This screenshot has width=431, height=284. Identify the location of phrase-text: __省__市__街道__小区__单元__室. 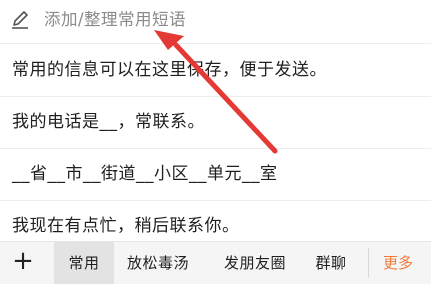
(145, 174).